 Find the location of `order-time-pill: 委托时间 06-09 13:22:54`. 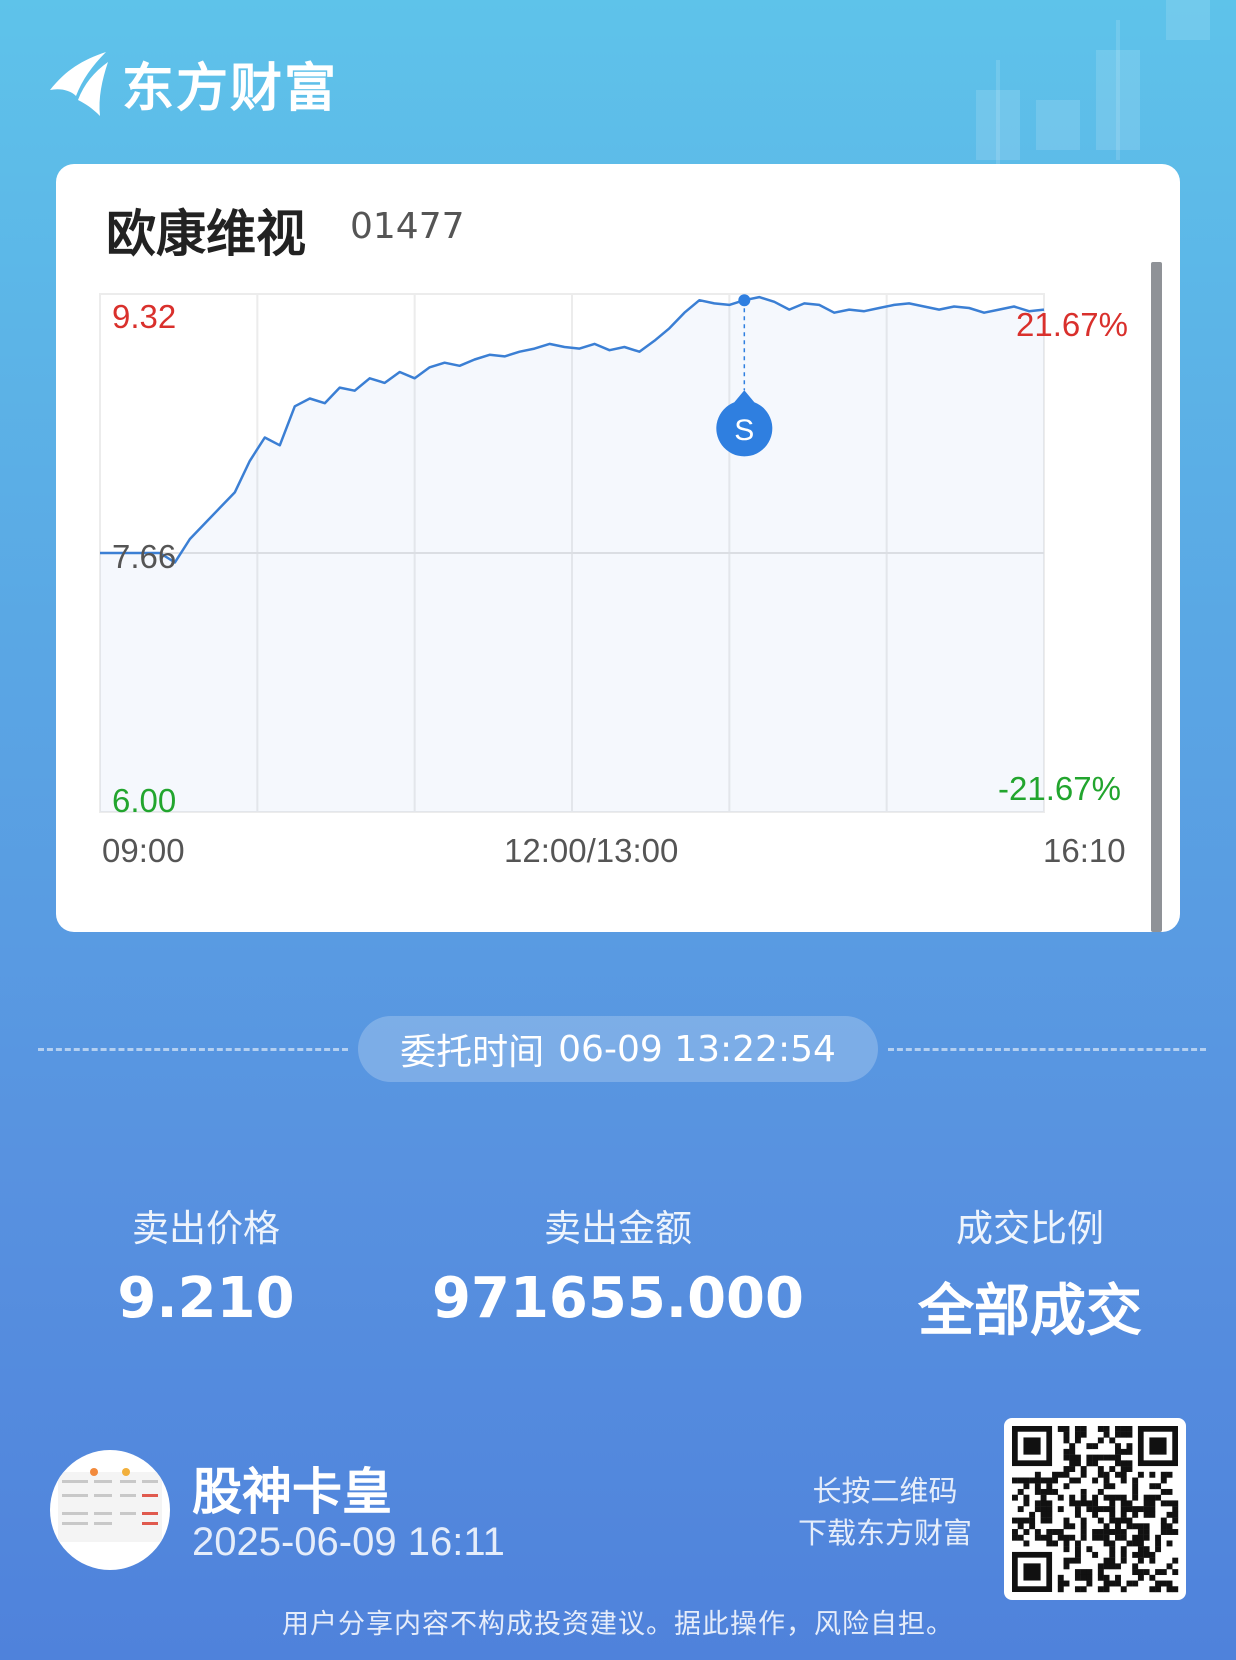

order-time-pill: 委托时间 06-09 13:22:54 is located at coordinates (618, 1049).